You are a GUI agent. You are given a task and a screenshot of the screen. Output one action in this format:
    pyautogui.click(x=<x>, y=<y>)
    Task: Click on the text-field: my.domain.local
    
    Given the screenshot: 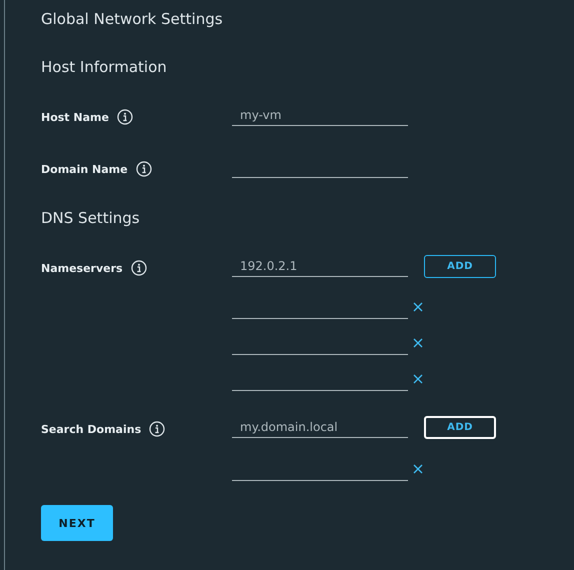 What is the action you would take?
    pyautogui.click(x=320, y=429)
    